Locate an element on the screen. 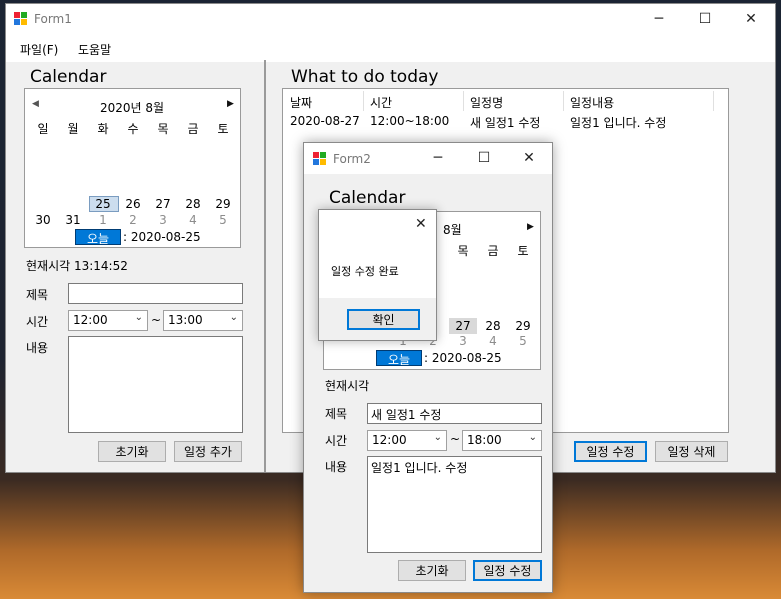  month-label: 8월 is located at coordinates (452, 230).